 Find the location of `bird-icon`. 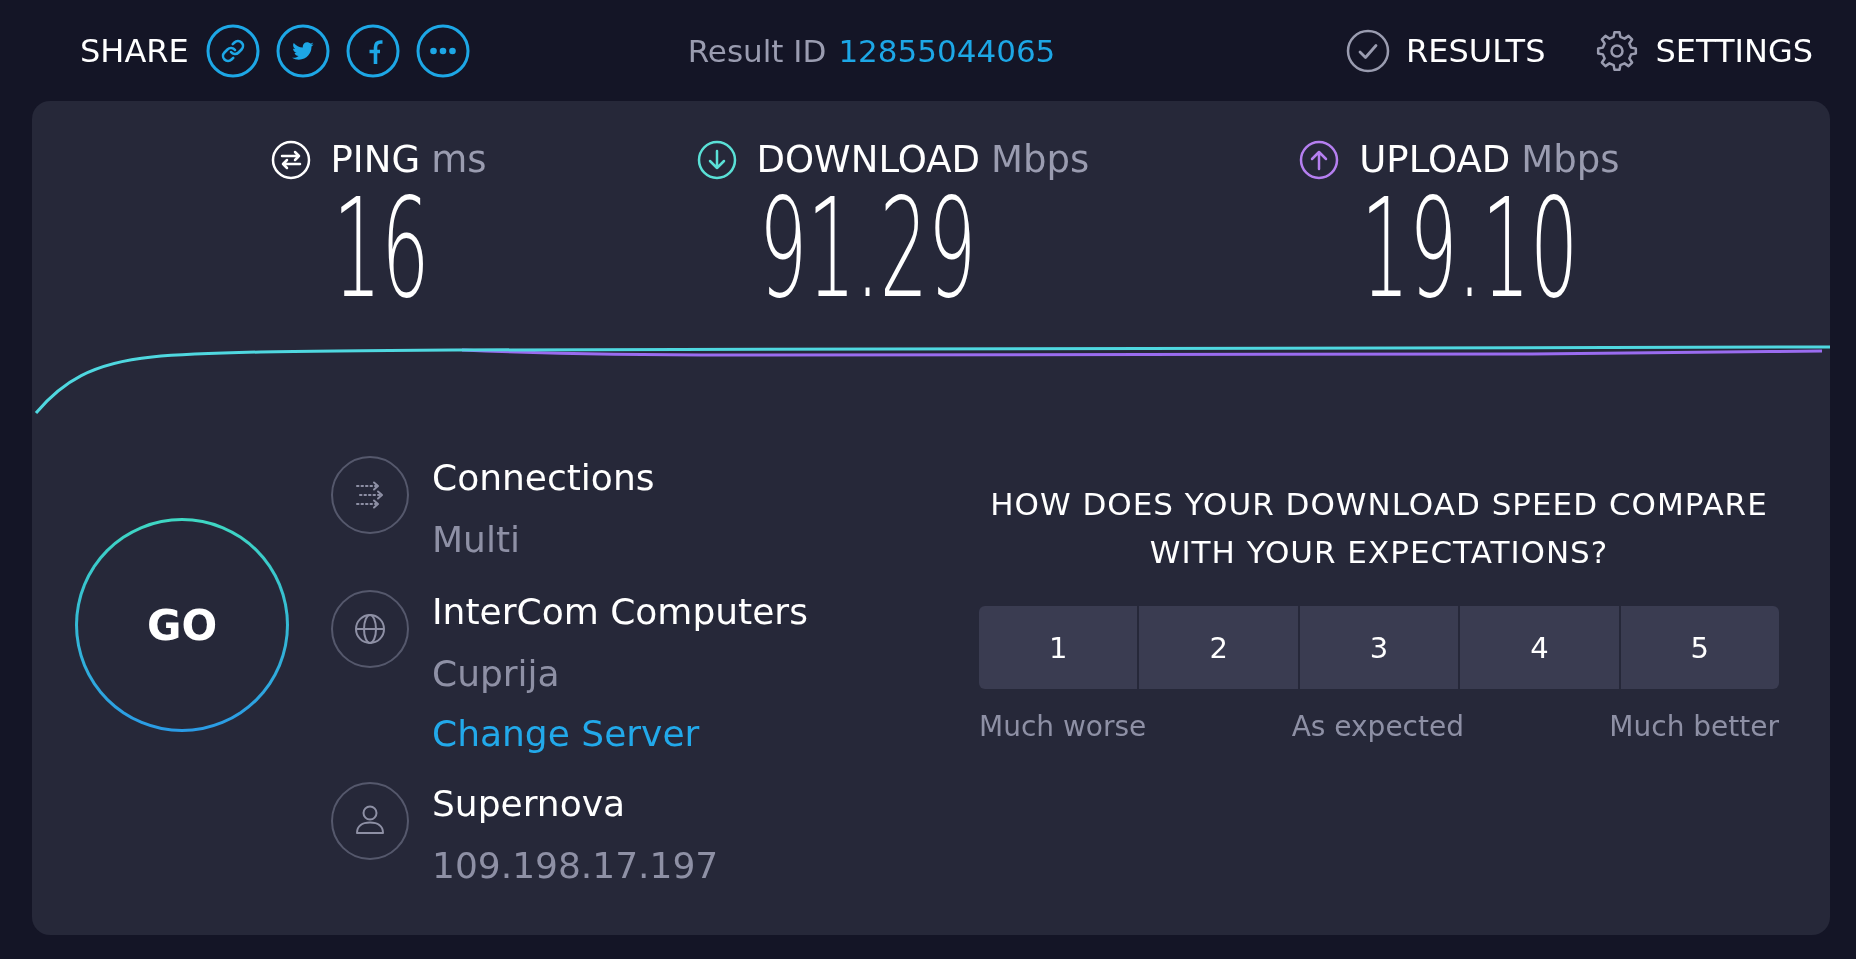

bird-icon is located at coordinates (302, 50).